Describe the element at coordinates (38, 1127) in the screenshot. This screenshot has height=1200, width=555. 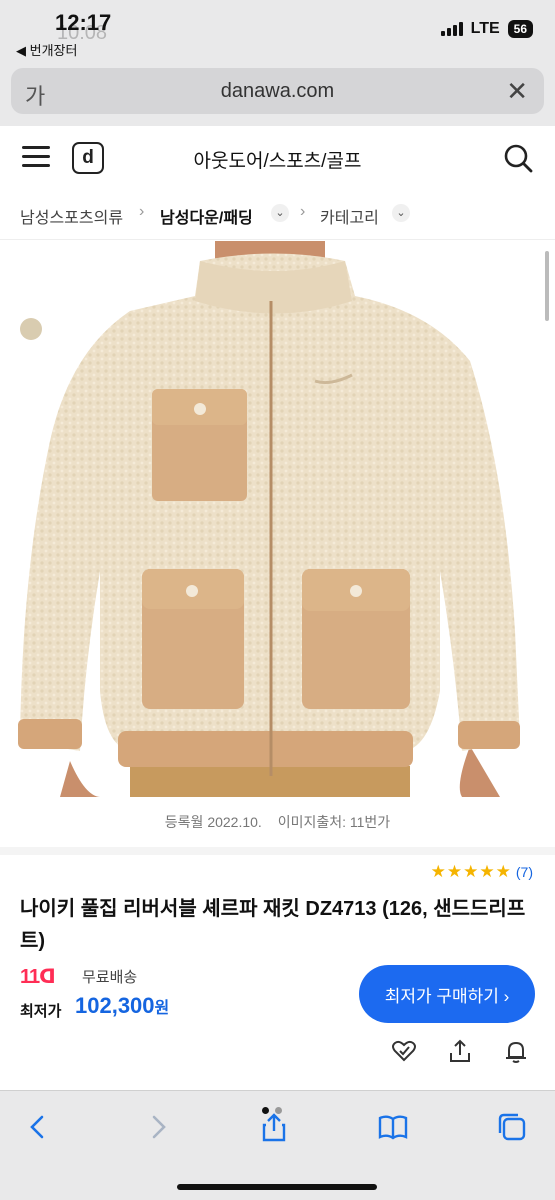
I see `back-icon` at that location.